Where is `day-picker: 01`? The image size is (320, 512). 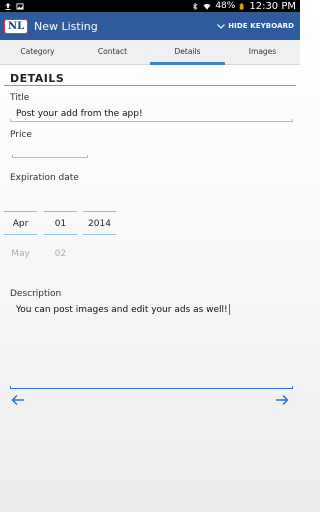
day-picker: 01 is located at coordinates (60, 223).